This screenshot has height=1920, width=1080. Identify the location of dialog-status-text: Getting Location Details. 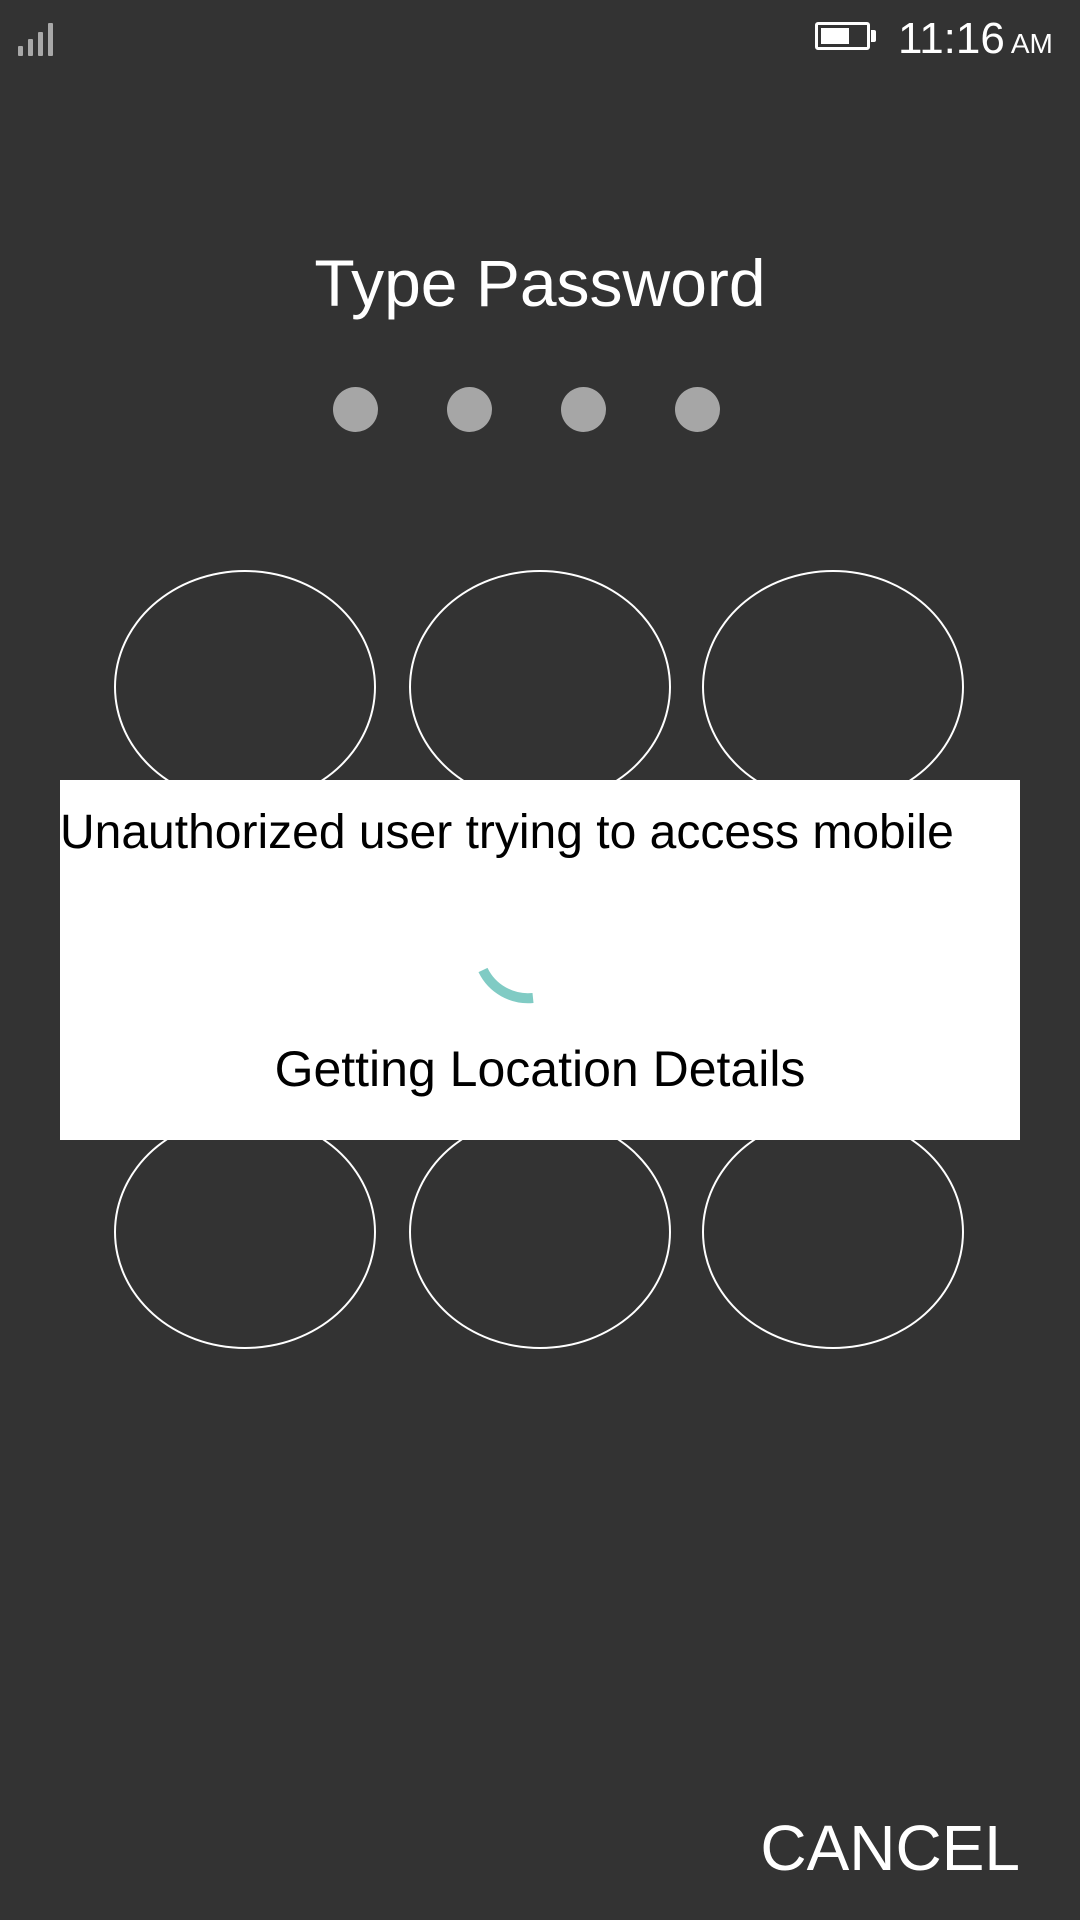
(540, 1069).